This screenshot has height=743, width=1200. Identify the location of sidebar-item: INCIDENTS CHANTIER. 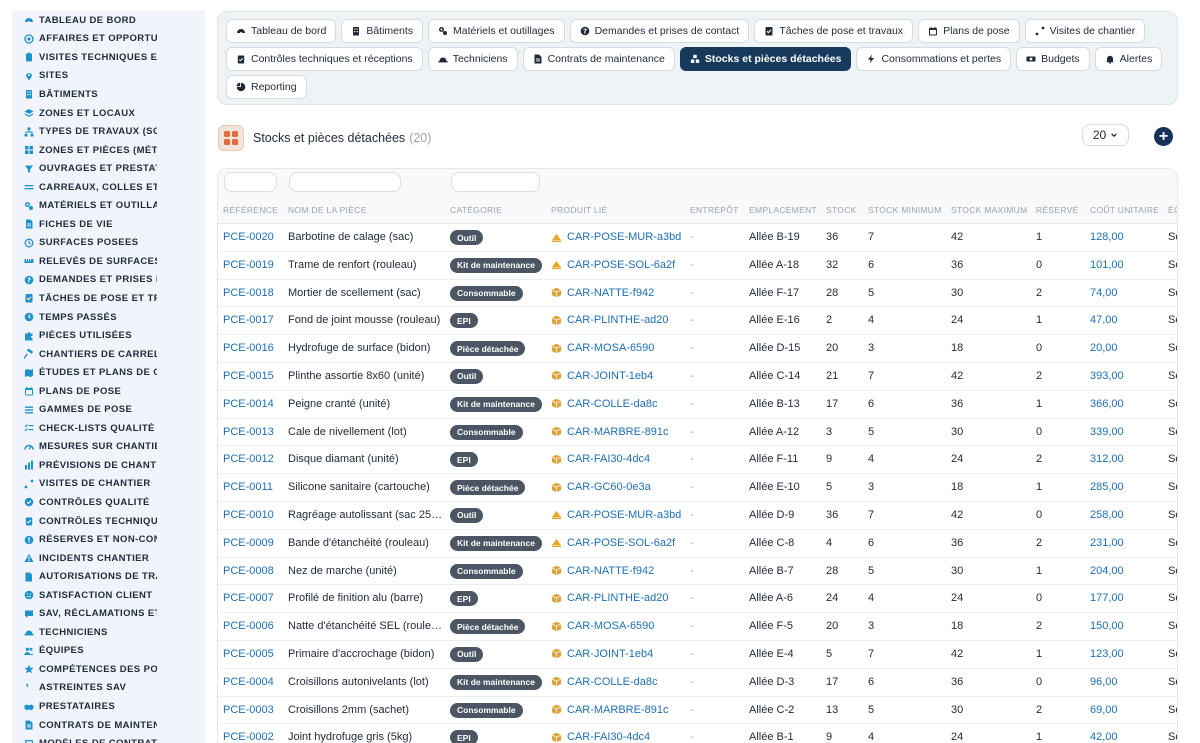
(108, 558).